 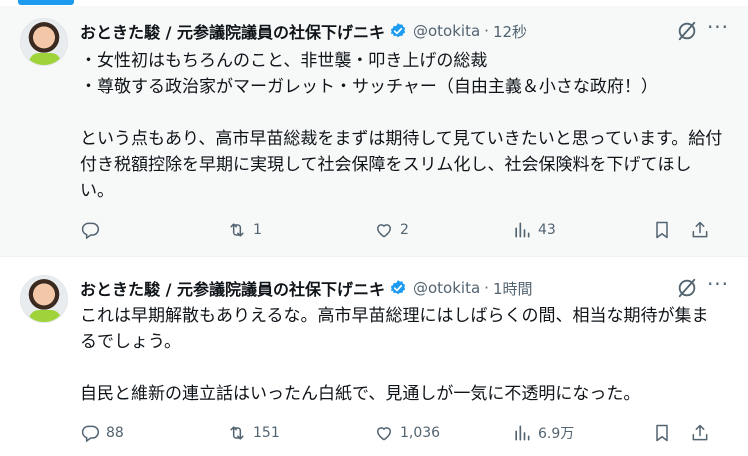 What do you see at coordinates (300, 433) in the screenshot?
I see `retweet-button: 151` at bounding box center [300, 433].